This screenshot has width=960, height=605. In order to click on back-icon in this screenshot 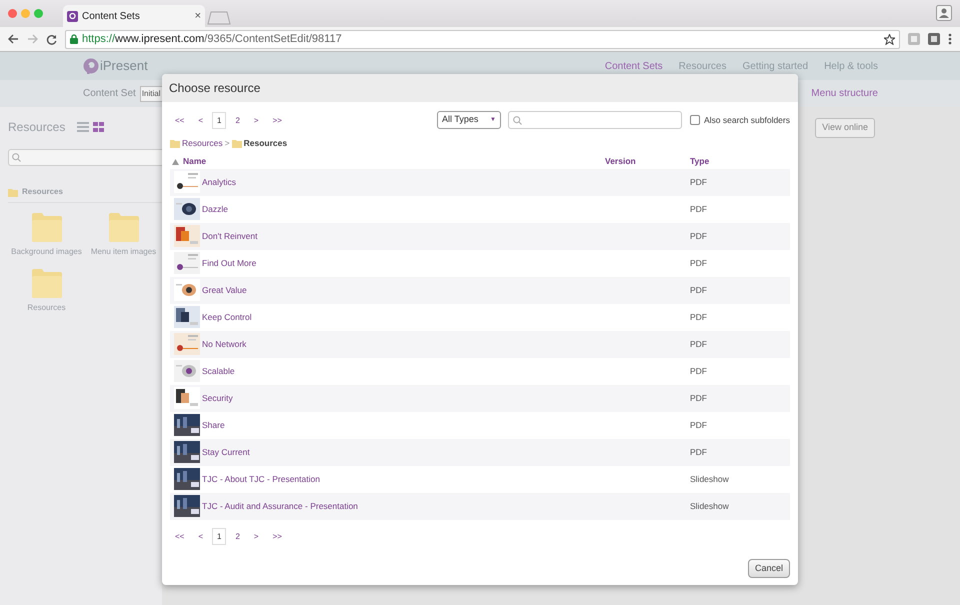, I will do `click(13, 39)`.